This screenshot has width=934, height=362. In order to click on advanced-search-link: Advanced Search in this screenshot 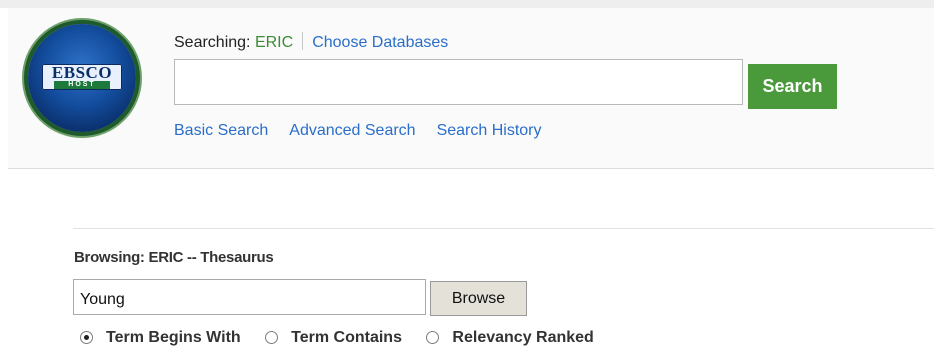, I will do `click(352, 130)`.